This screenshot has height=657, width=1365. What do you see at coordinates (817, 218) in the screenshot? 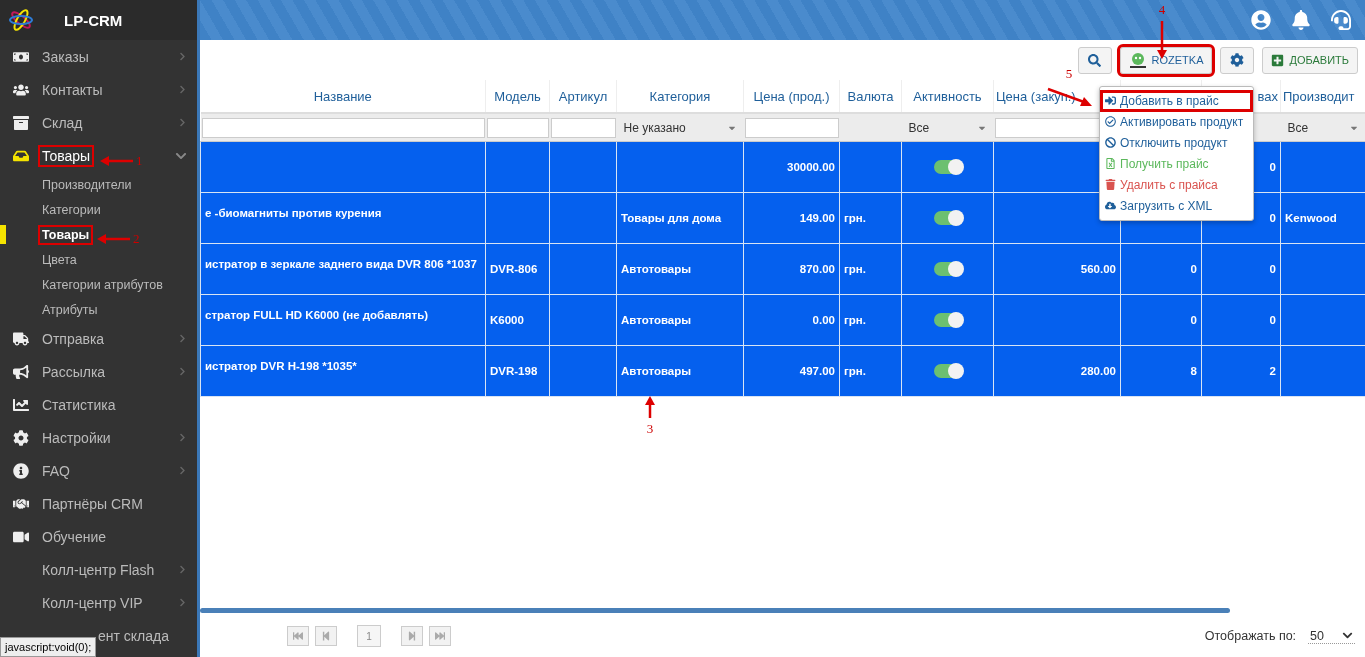
I see `table-cell: 149.00` at bounding box center [817, 218].